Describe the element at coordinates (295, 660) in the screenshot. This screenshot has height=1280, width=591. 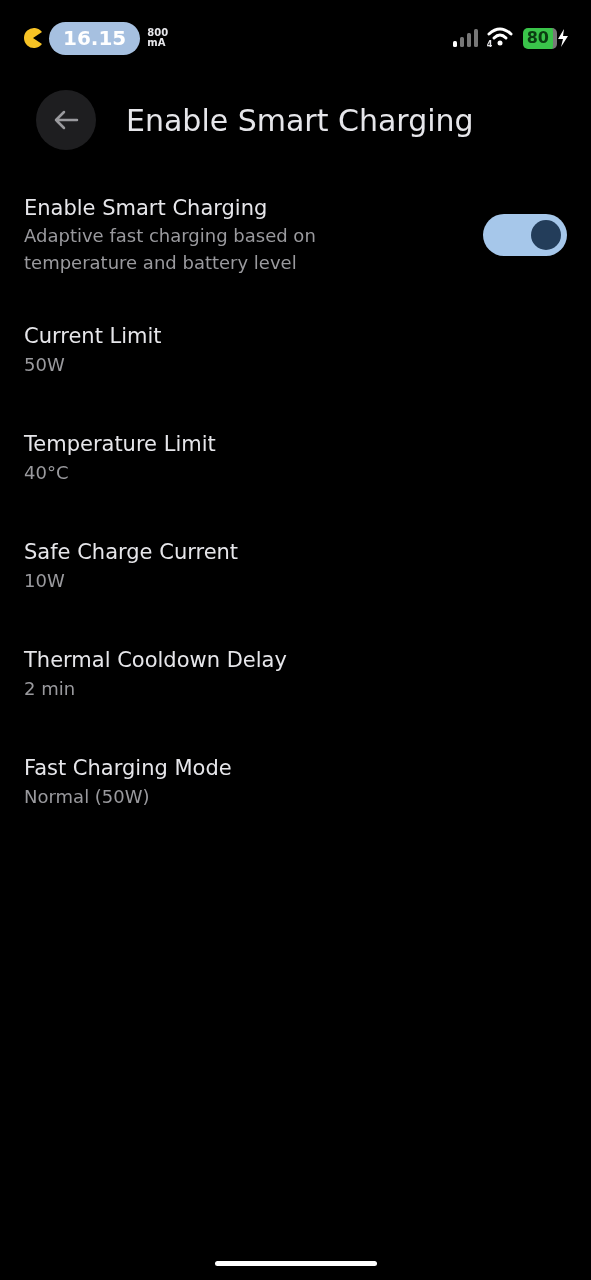
I see `setting-title: Thermal Cooldown Delay` at that location.